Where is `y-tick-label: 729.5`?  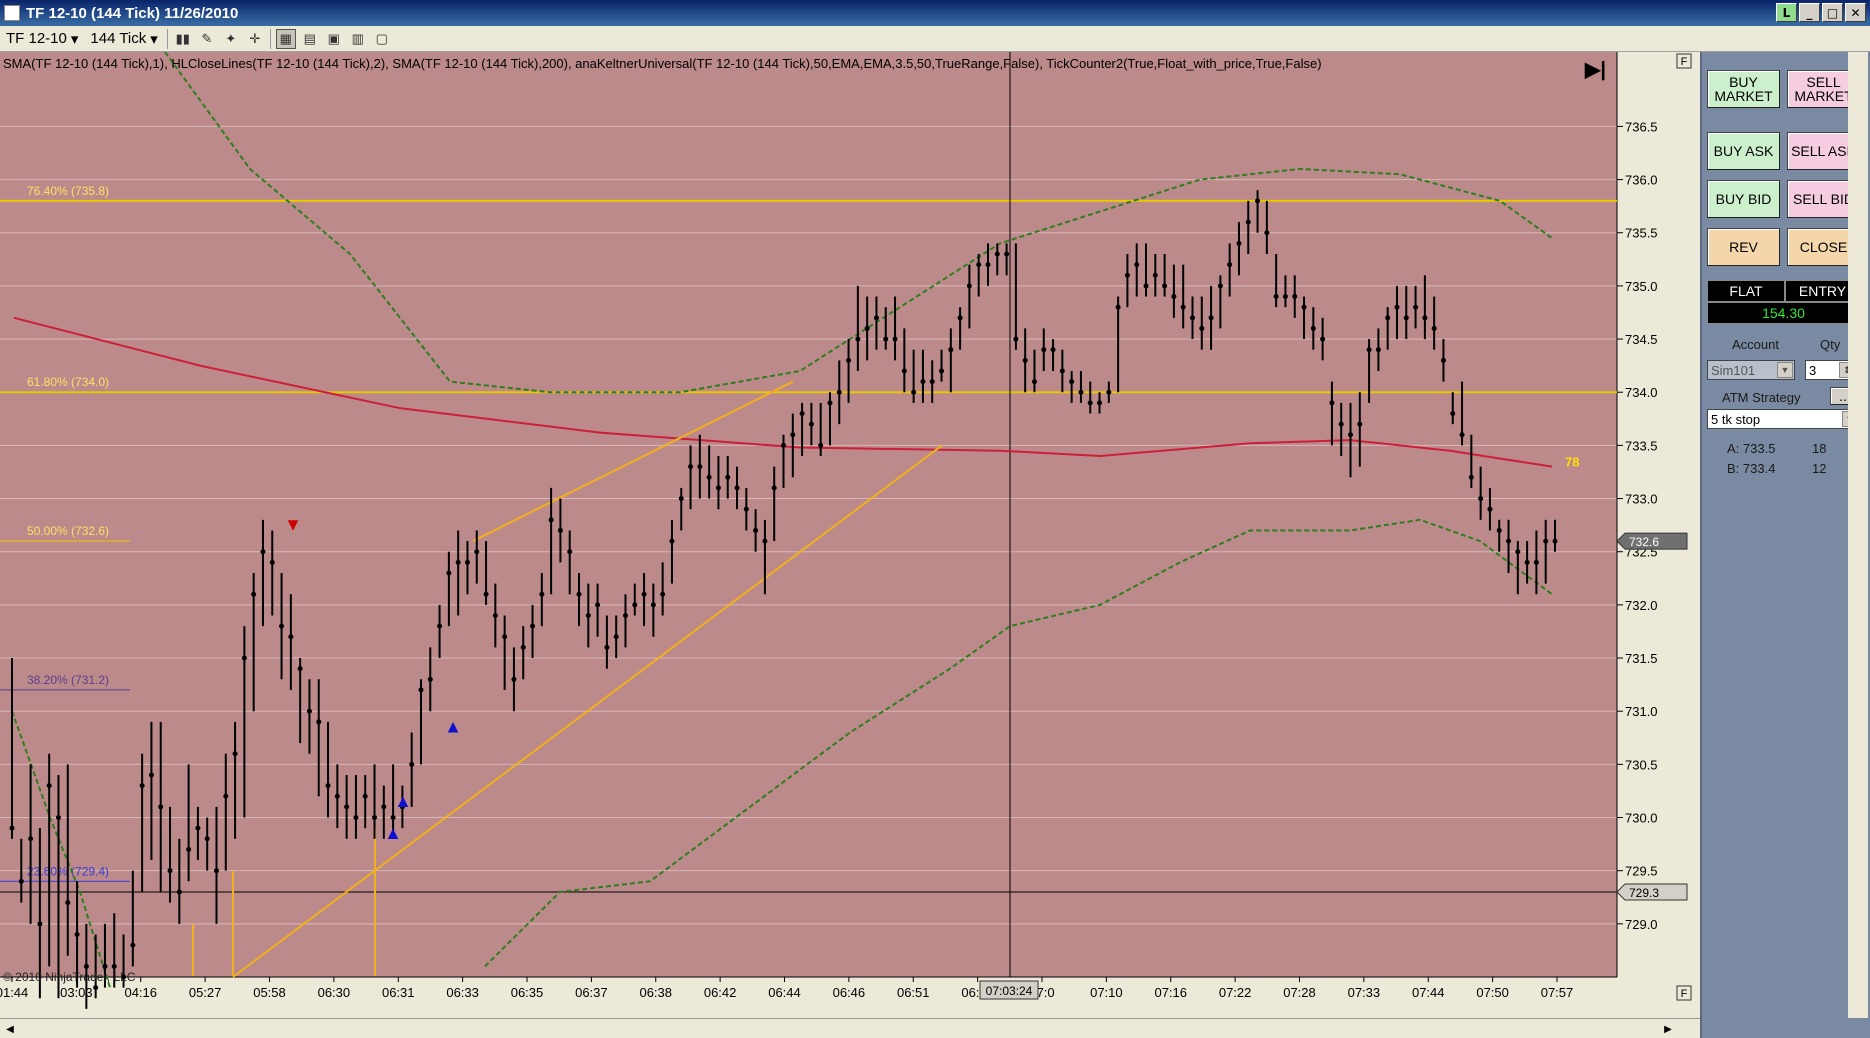 y-tick-label: 729.5 is located at coordinates (1641, 871).